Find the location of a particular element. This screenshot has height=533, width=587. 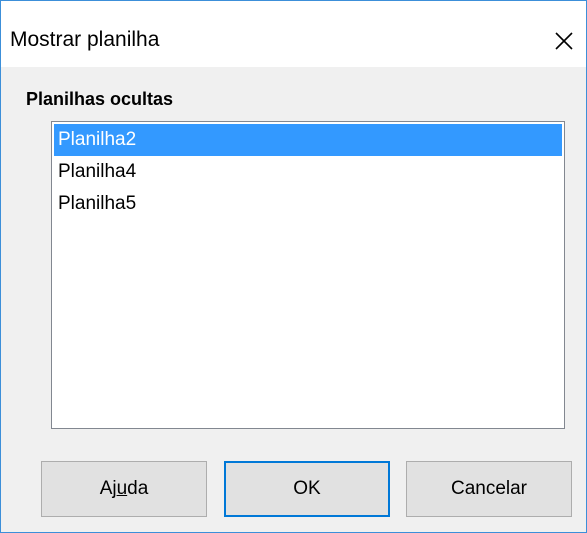

help-label-part2: da is located at coordinates (138, 488).